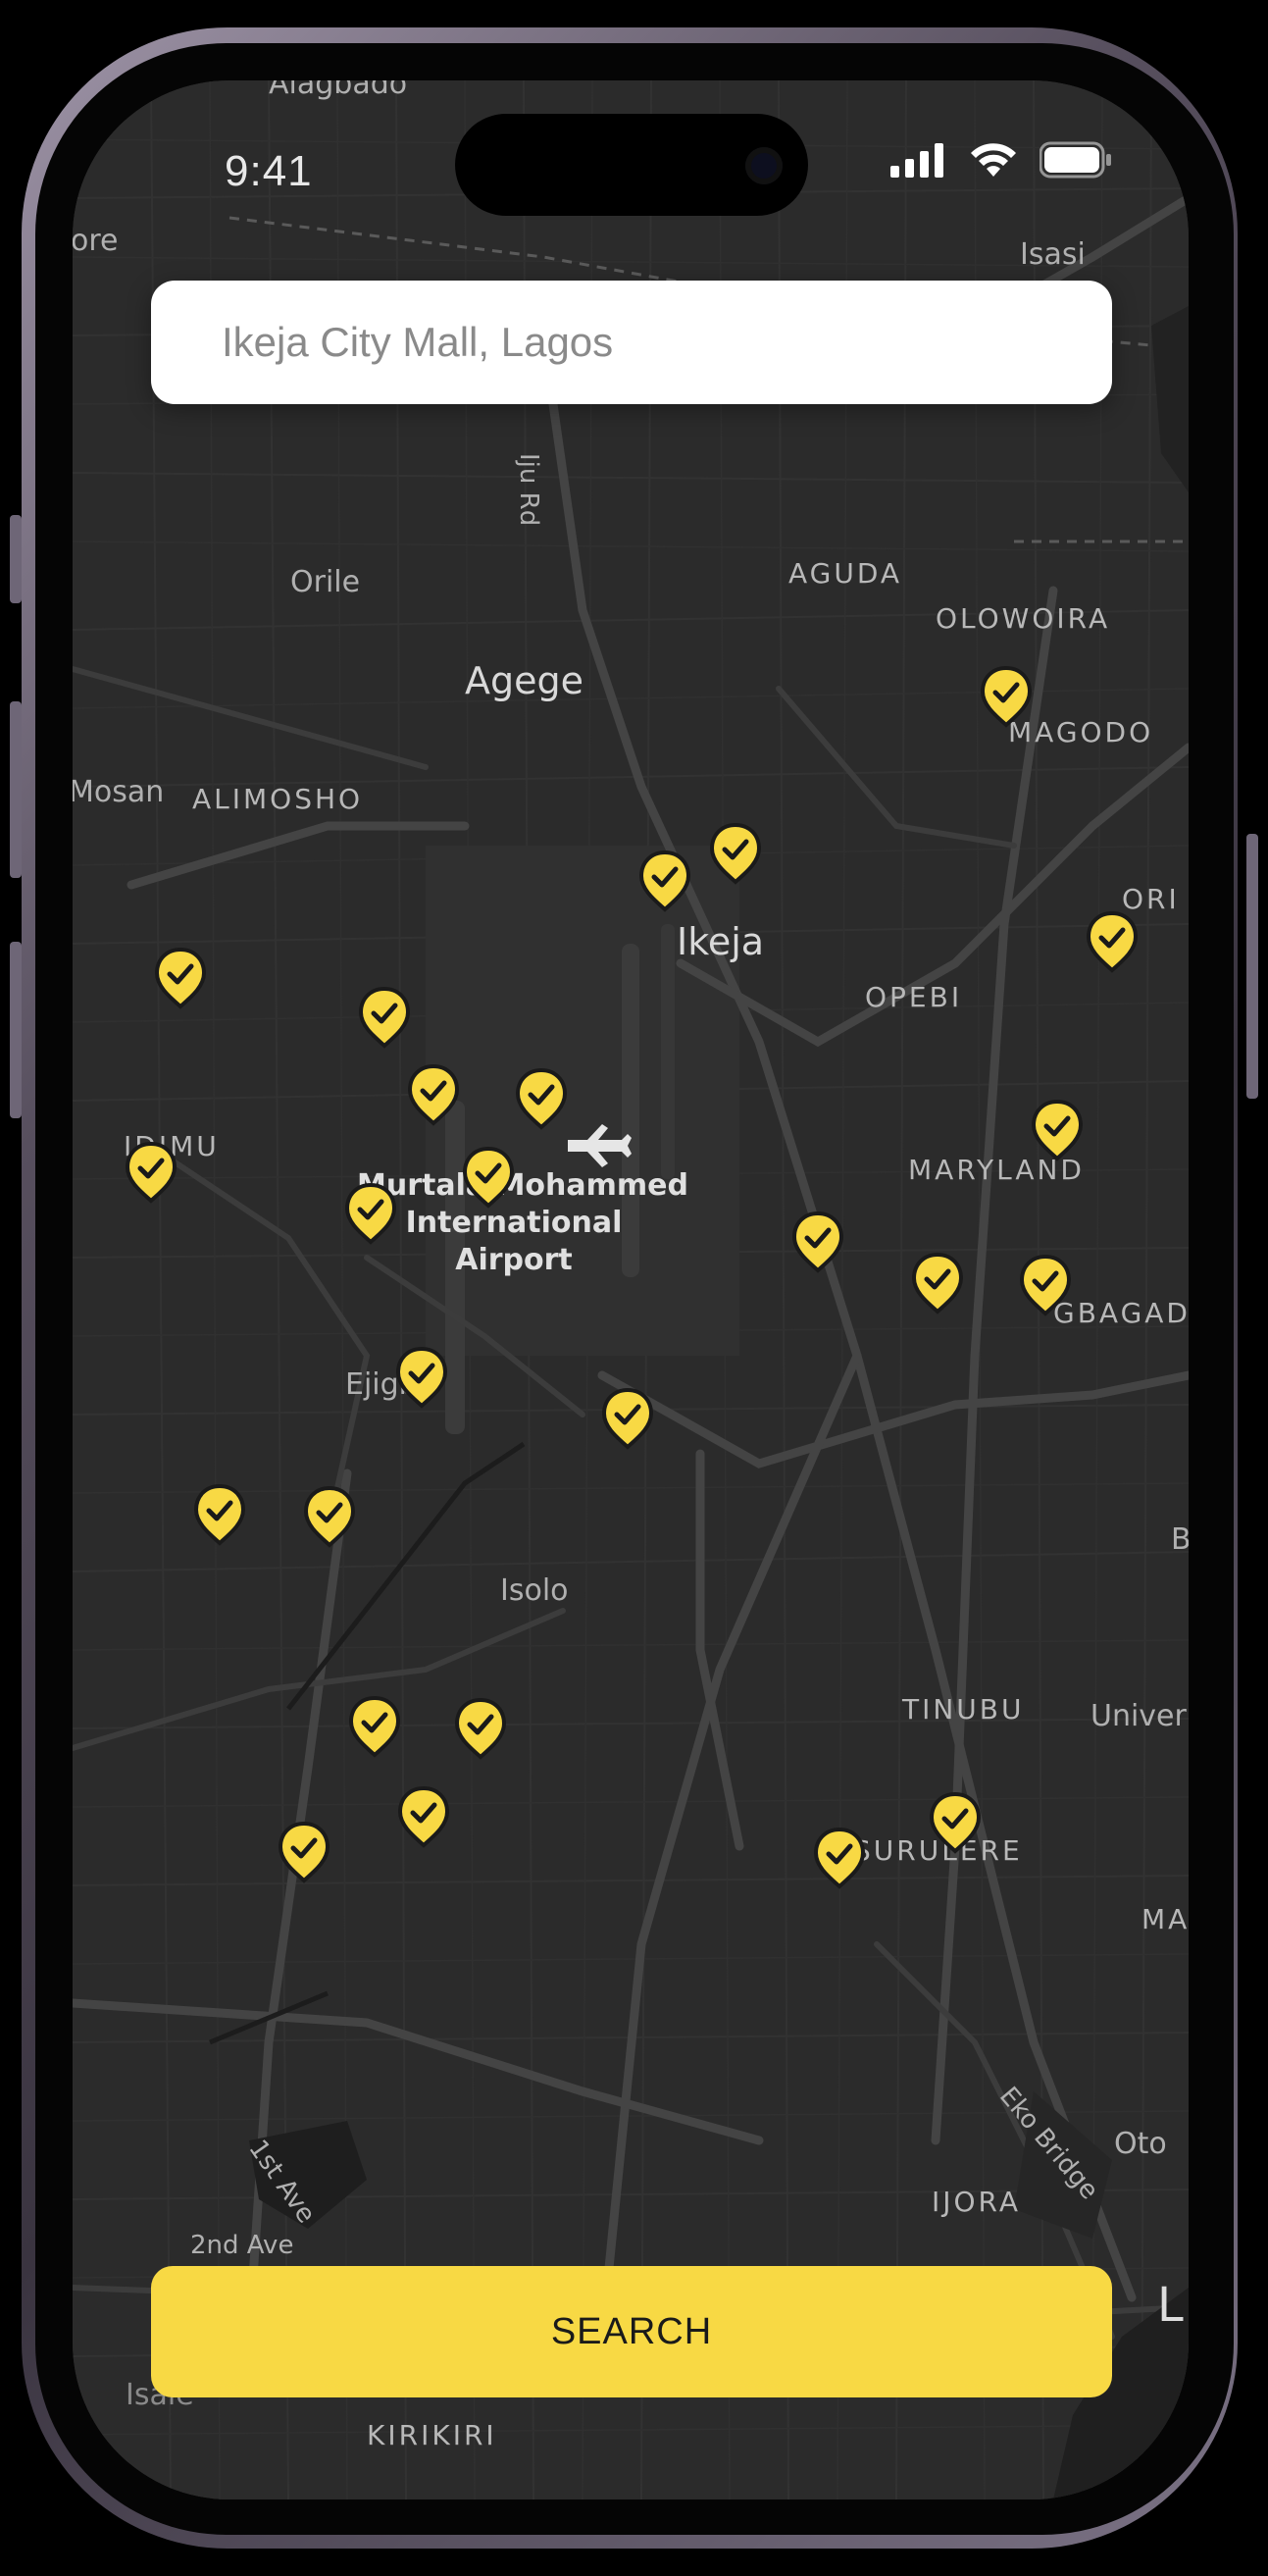 The width and height of the screenshot is (1268, 2576). What do you see at coordinates (242, 2245) in the screenshot?
I see `map-label-2nd-ave: 2nd Ave` at bounding box center [242, 2245].